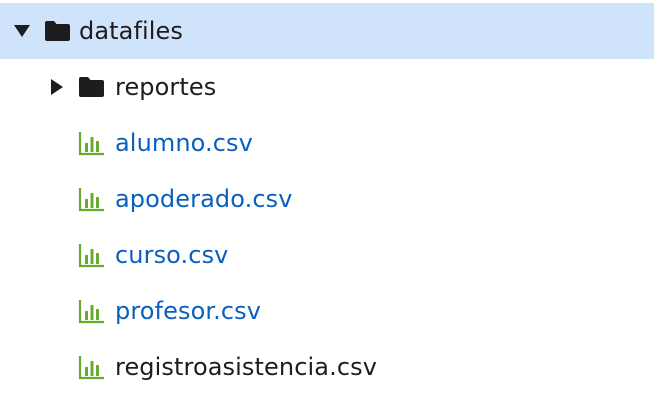 This screenshot has height=402, width=654. What do you see at coordinates (166, 87) in the screenshot?
I see `tree-item-label: reportes` at bounding box center [166, 87].